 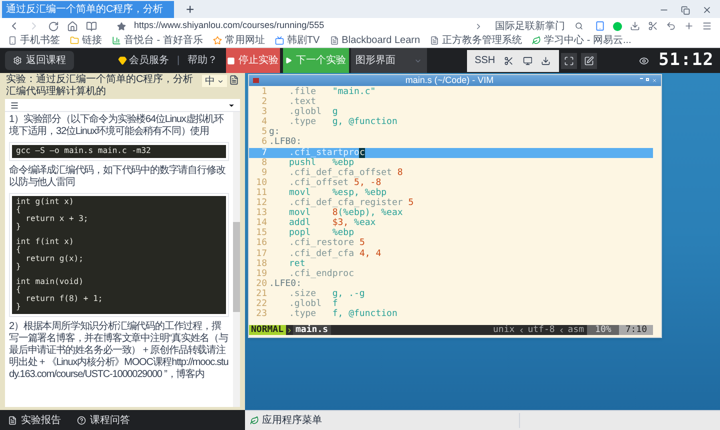 What do you see at coordinates (451, 304) in the screenshot?
I see `code-line: 22 .globl f` at bounding box center [451, 304].